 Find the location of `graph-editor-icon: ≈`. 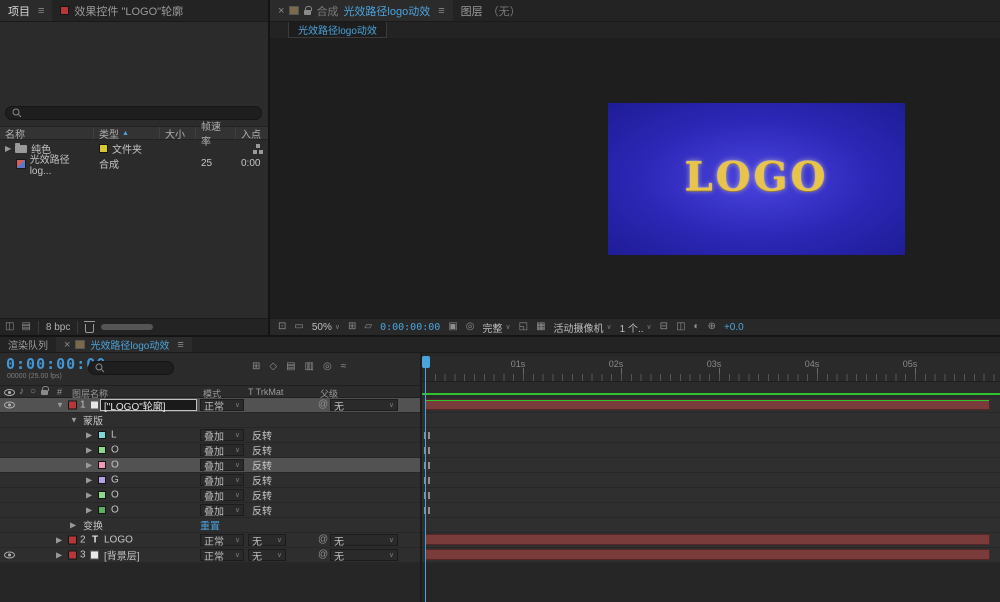

graph-editor-icon: ≈ is located at coordinates (344, 366).